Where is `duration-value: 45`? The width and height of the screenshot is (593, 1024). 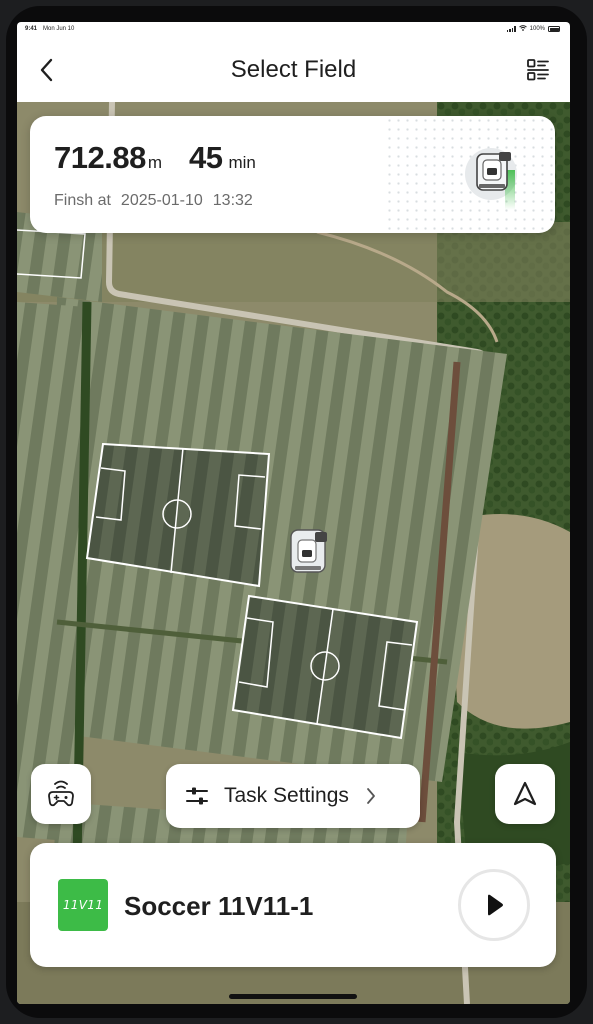
duration-value: 45 is located at coordinates (206, 157).